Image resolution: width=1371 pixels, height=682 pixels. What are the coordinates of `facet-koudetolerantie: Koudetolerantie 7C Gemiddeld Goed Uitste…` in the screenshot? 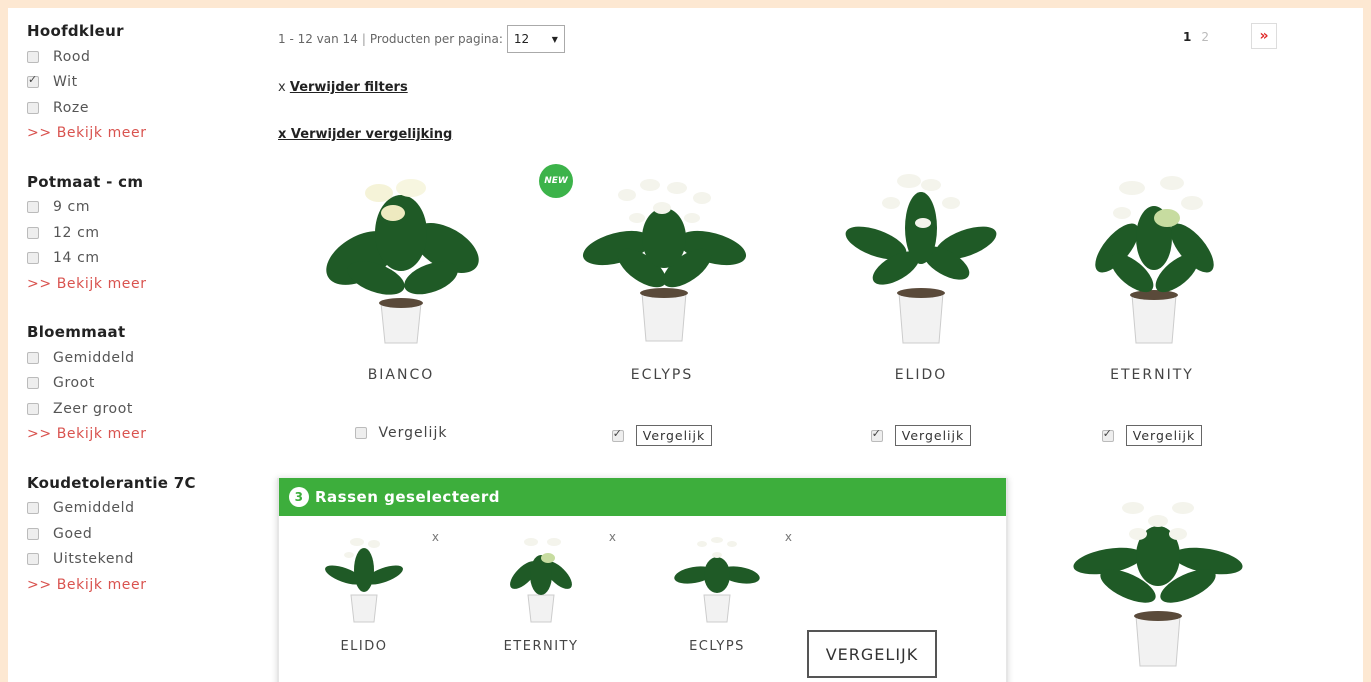 It's located at (142, 536).